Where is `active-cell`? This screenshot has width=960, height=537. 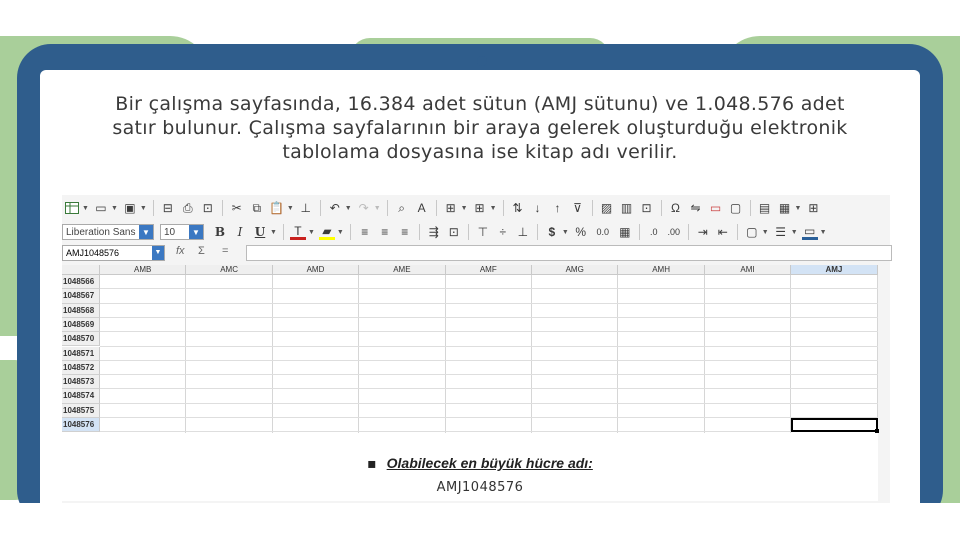
active-cell is located at coordinates (834, 425).